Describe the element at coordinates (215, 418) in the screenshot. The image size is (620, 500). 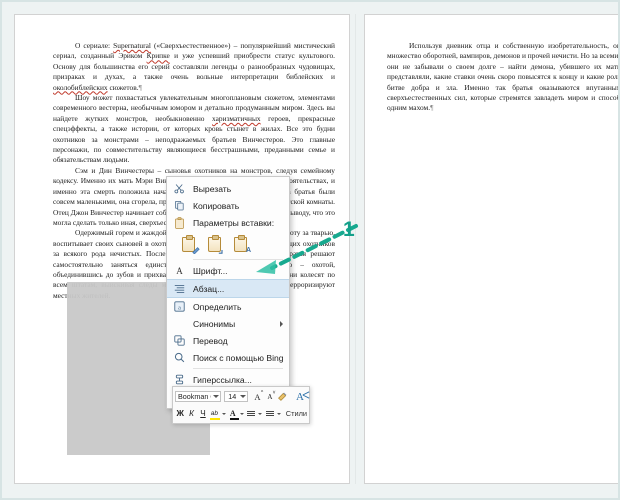
I see `highlight-color-swatch` at that location.